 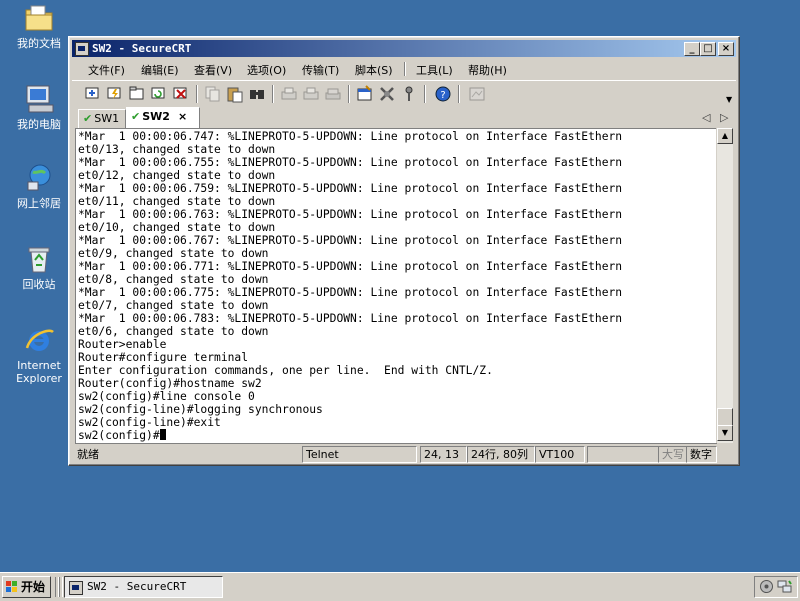 I want to click on terminal-line: Router#configure terminal, so click(x=163, y=357).